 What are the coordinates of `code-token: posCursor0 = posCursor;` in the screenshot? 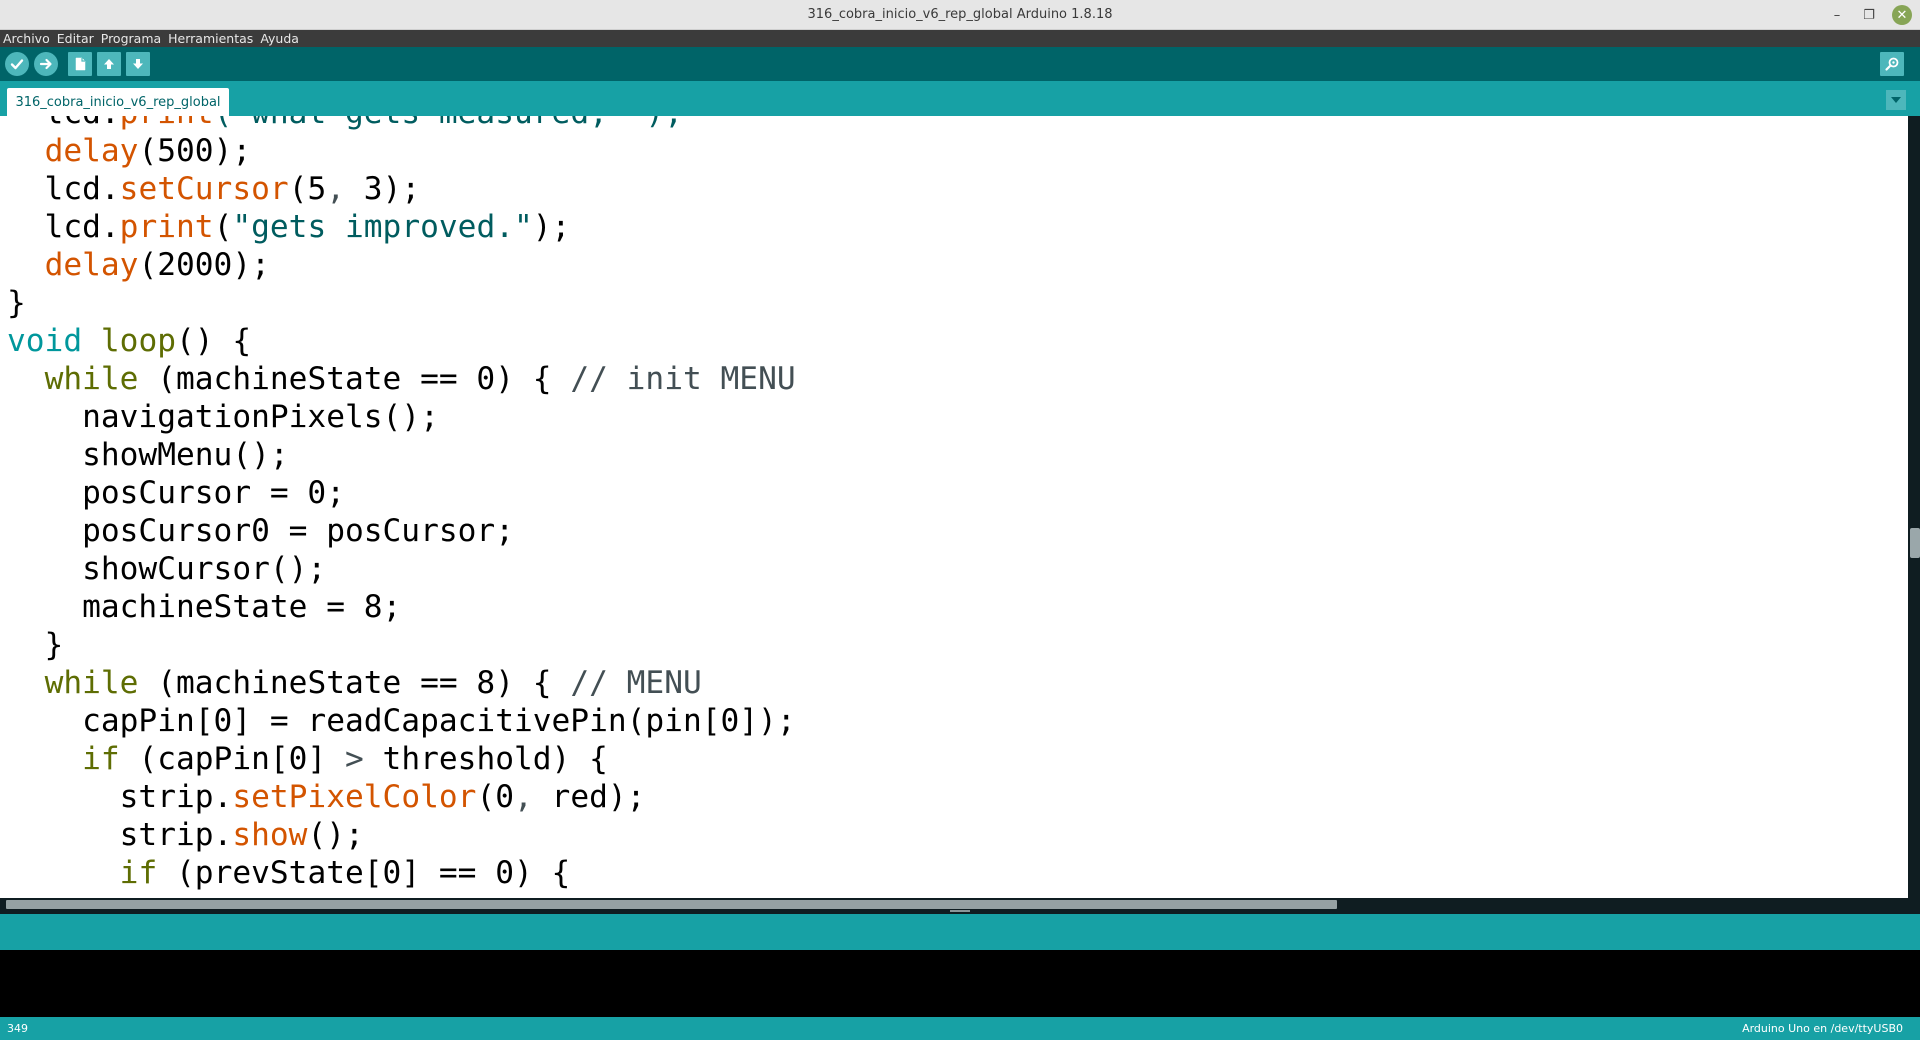 It's located at (260, 531).